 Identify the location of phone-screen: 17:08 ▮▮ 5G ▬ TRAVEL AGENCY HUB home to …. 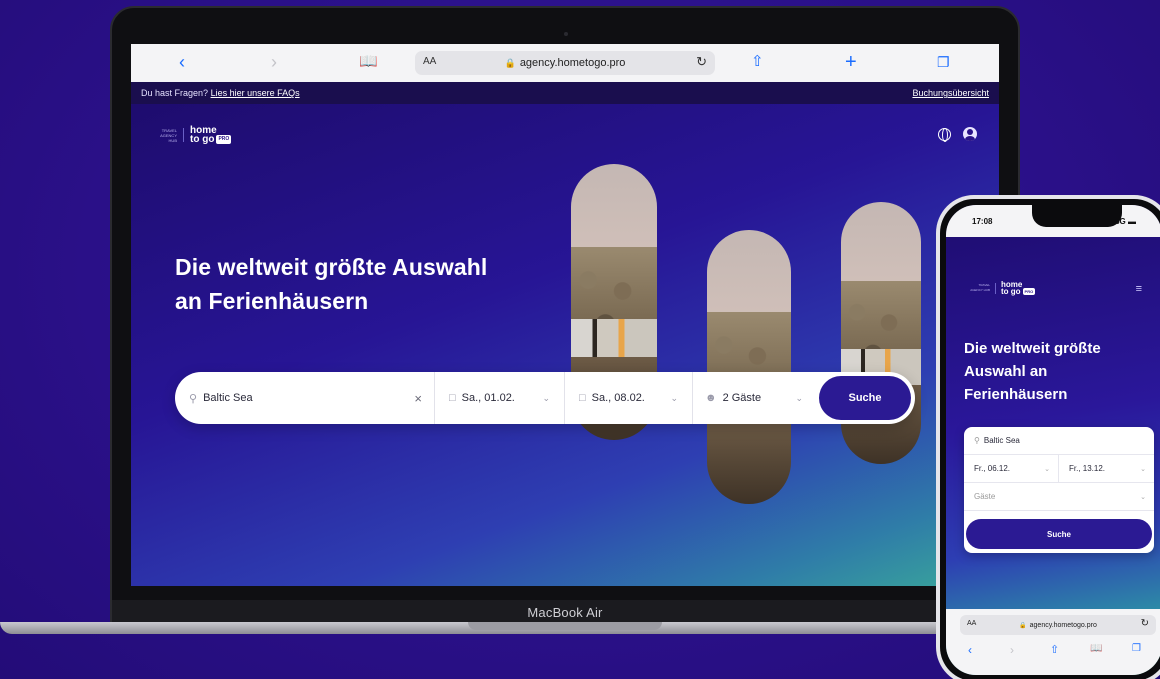
(1053, 440).